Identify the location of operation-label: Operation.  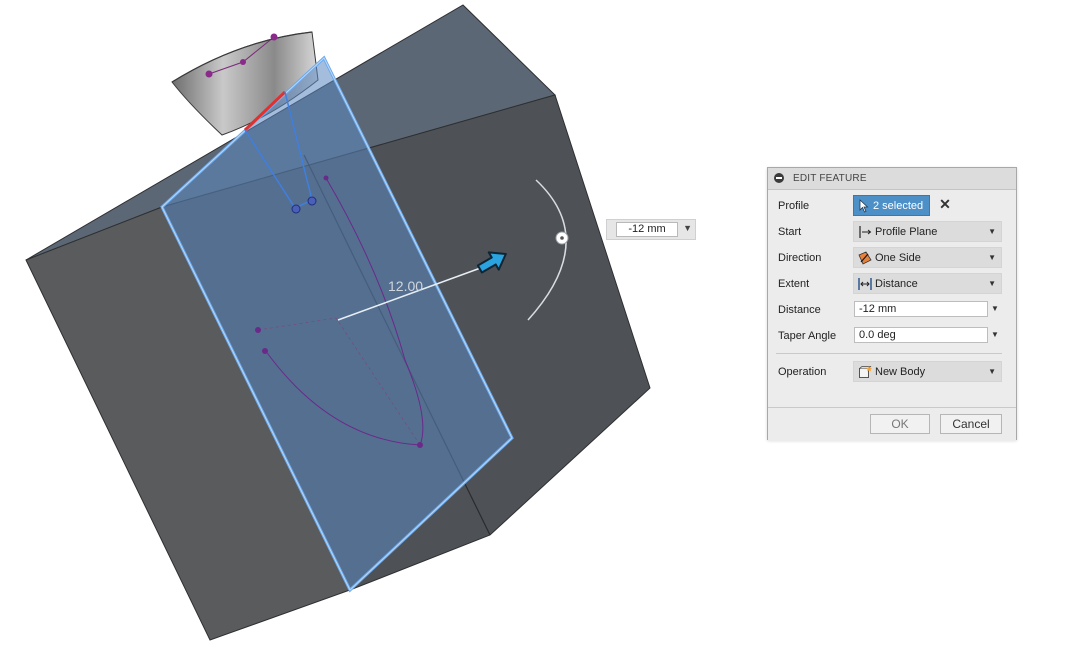
(802, 372).